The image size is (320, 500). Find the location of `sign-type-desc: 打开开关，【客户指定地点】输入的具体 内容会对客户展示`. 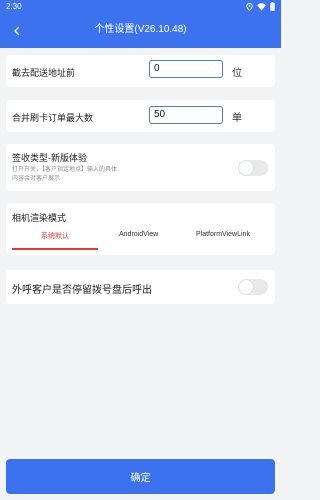

sign-type-desc: 打开开关，【客户指定地点】输入的具体 内容会对客户展示 is located at coordinates (82, 175).